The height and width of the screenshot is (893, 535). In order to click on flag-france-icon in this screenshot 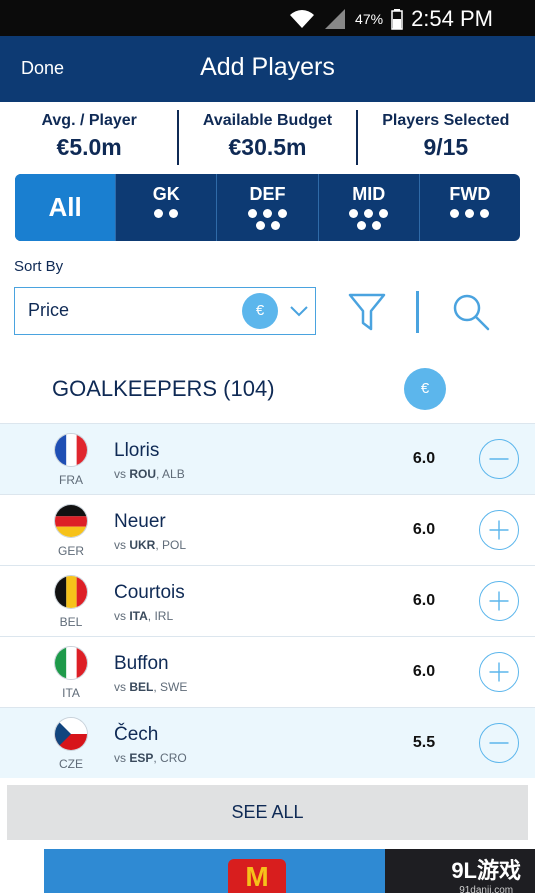, I will do `click(71, 450)`.